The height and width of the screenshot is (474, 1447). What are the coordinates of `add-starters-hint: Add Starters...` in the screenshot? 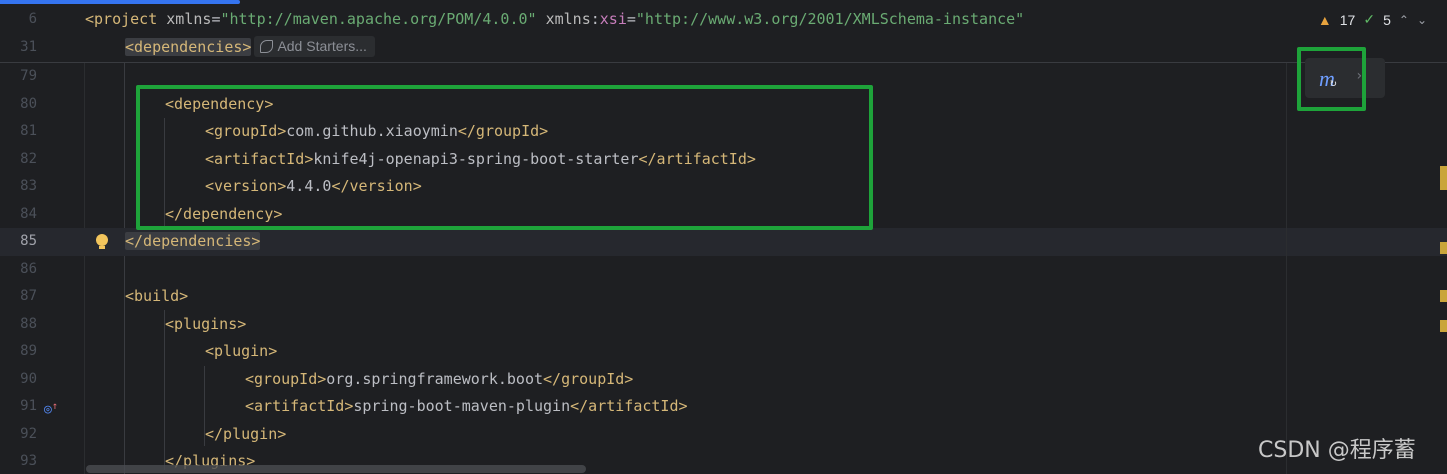 It's located at (314, 46).